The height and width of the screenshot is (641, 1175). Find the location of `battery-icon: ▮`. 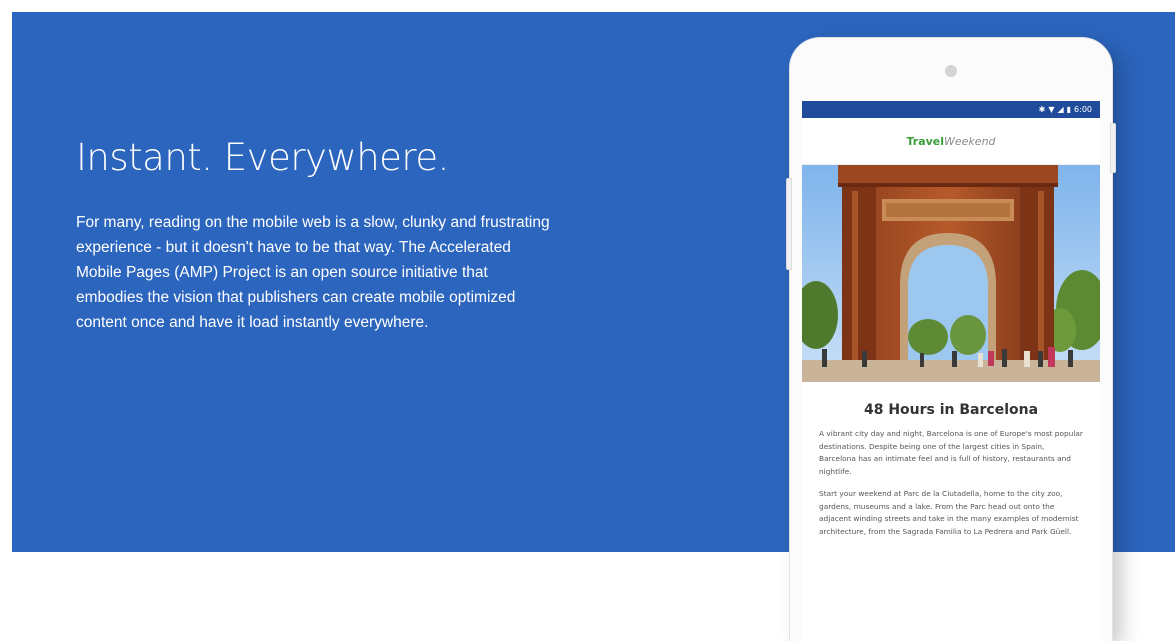

battery-icon: ▮ is located at coordinates (1069, 109).